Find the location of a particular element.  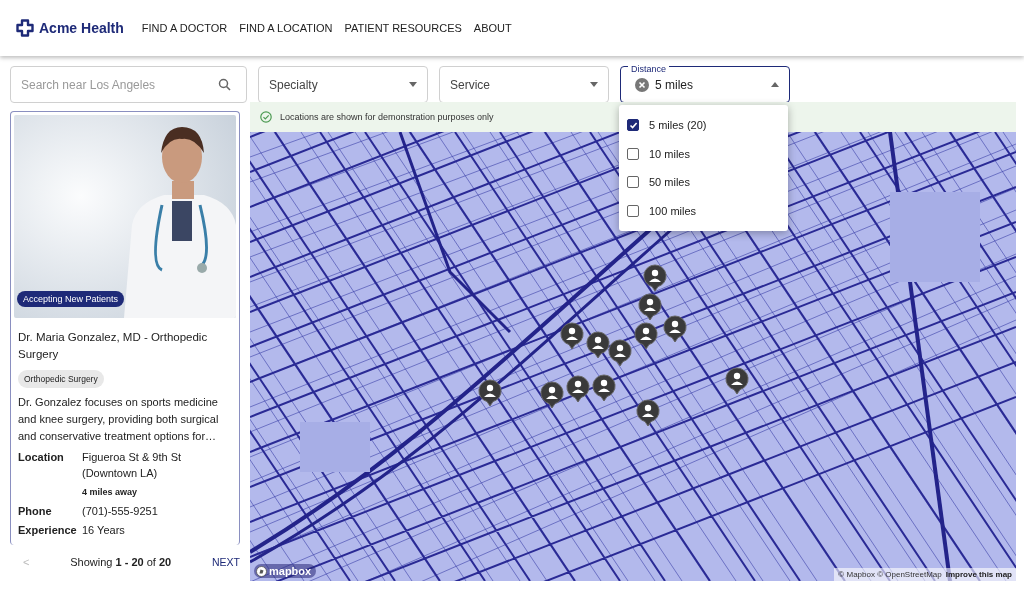

next-page-button: NEXT is located at coordinates (226, 562).